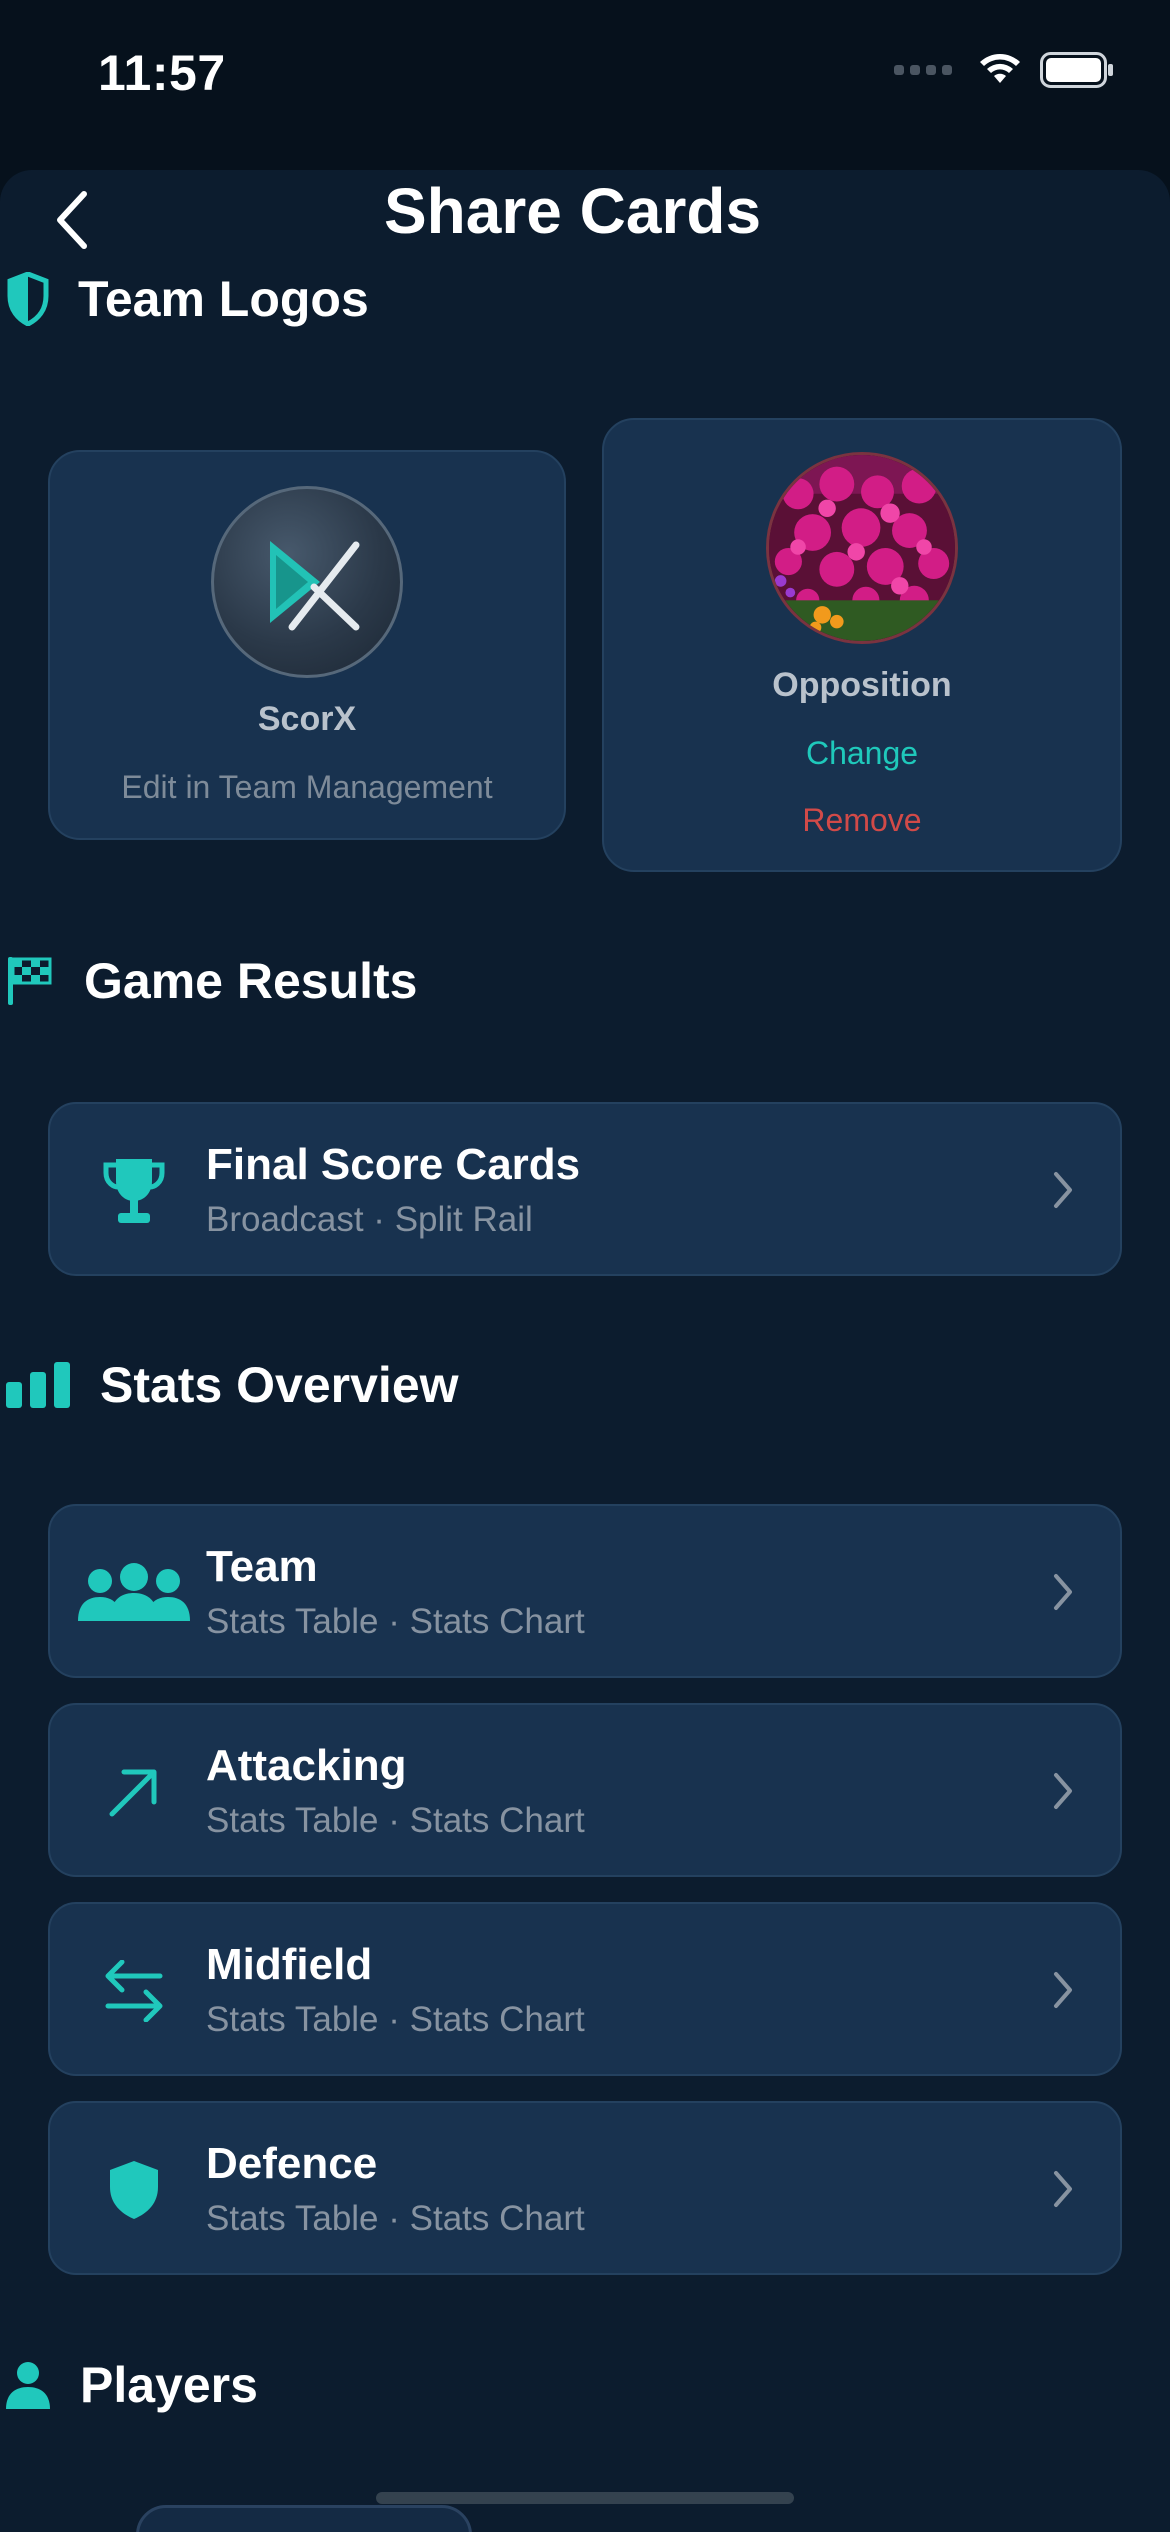  What do you see at coordinates (585, 2188) in the screenshot?
I see `stats-row-defence: Defence Stats Table · Stats Chart` at bounding box center [585, 2188].